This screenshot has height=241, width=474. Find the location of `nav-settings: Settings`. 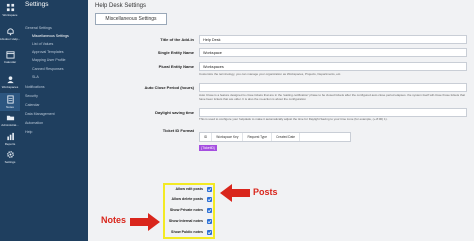

nav-settings: Settings is located at coordinates (10, 157).